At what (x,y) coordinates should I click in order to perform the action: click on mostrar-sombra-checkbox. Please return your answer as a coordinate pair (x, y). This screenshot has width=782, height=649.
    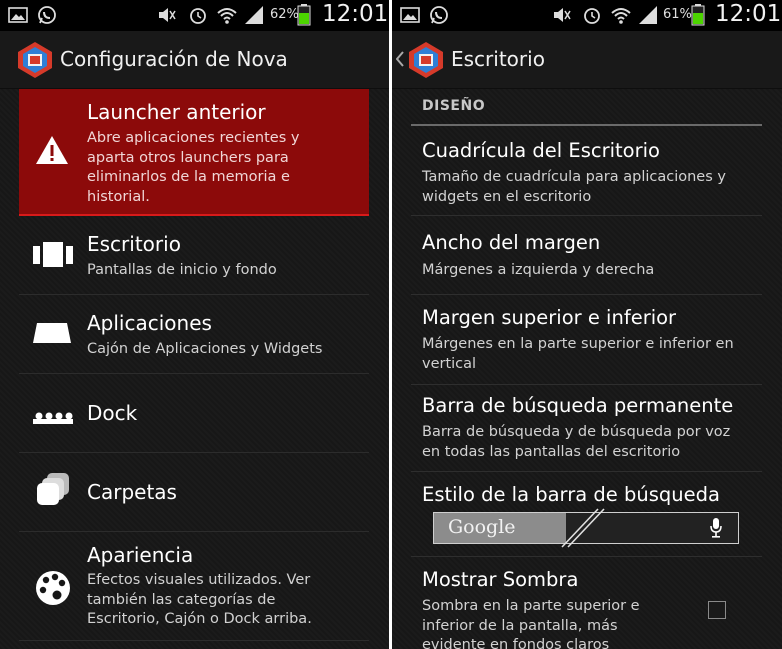
    Looking at the image, I should click on (717, 610).